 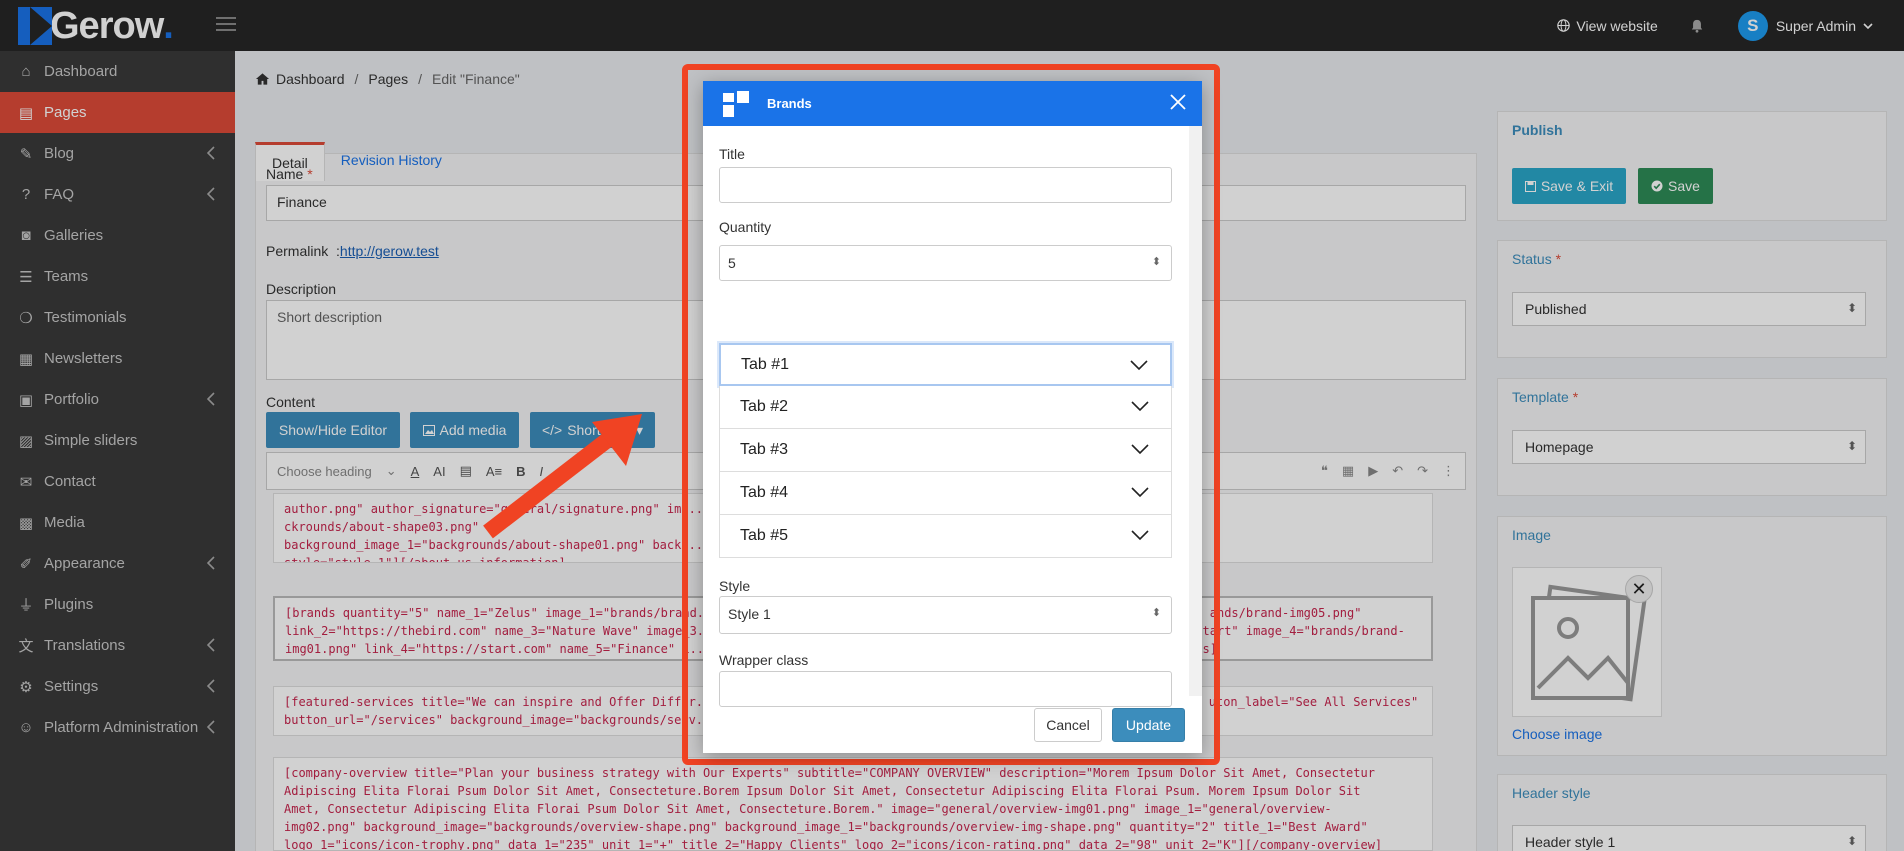 What do you see at coordinates (945, 185) in the screenshot?
I see `title-input` at bounding box center [945, 185].